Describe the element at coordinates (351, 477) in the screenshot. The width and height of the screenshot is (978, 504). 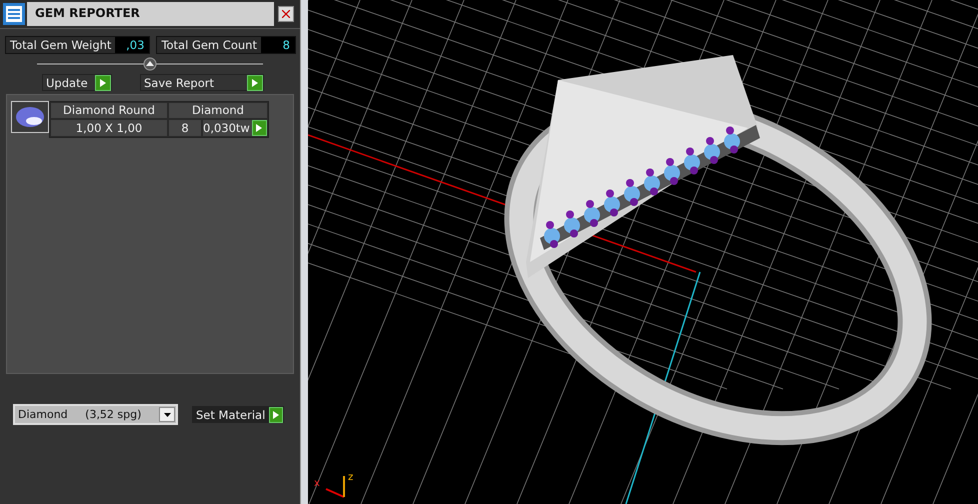
I see `z-axis-label: z` at that location.